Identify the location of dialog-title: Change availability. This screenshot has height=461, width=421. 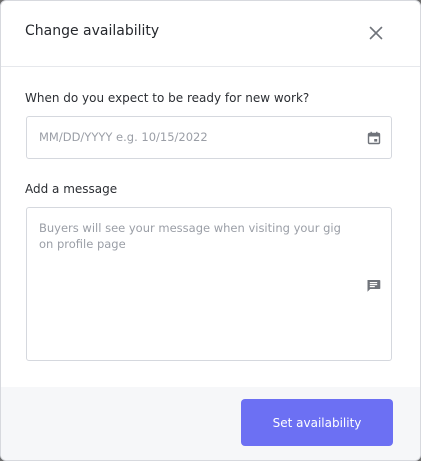
(92, 31).